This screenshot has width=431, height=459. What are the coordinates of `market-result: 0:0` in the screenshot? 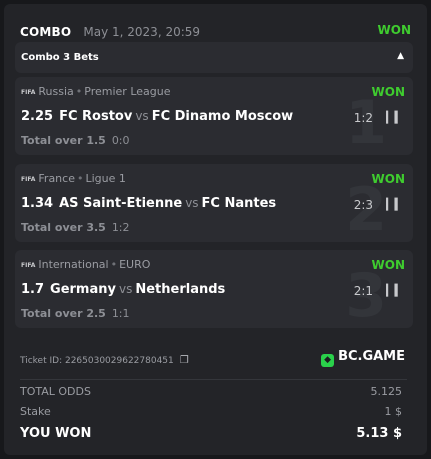 It's located at (120, 140).